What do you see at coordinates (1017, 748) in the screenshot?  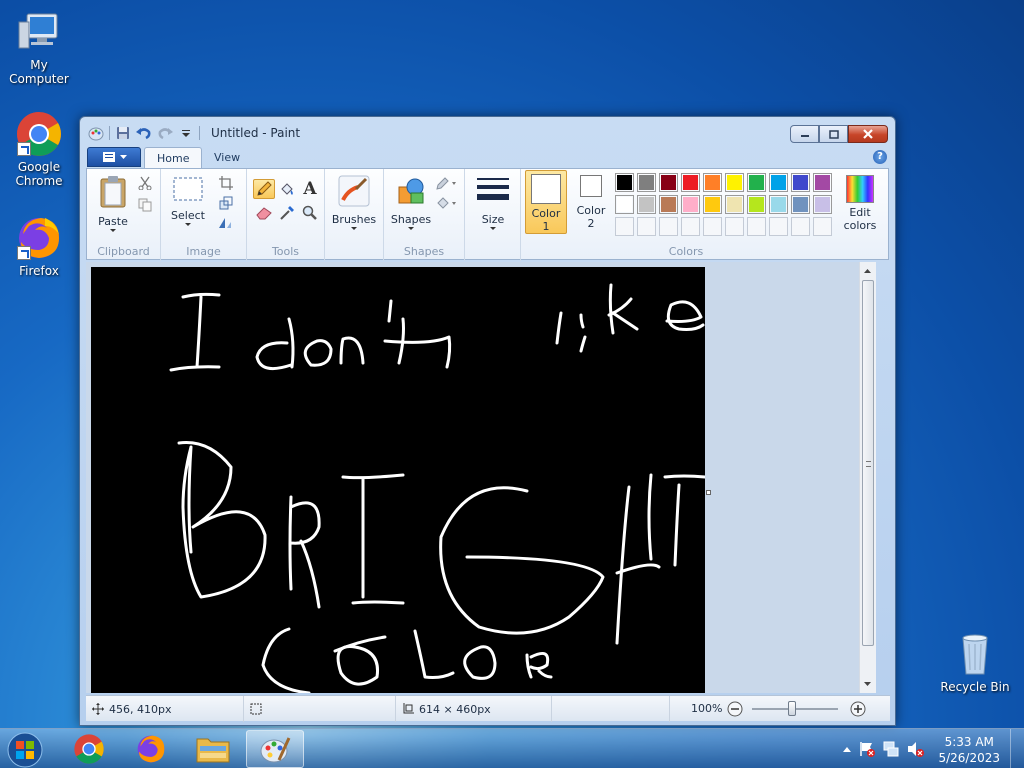 I see `show-desktop-button` at bounding box center [1017, 748].